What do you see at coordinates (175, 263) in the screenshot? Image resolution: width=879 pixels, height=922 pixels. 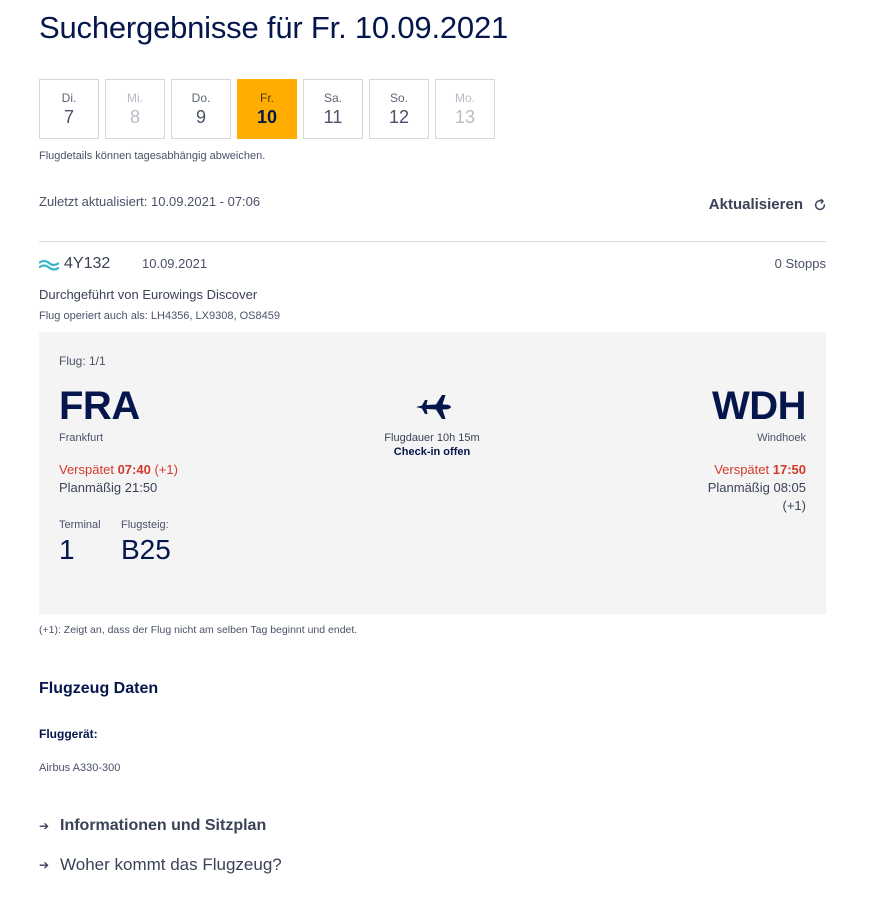 I see `flight-date: 10.09.2021` at bounding box center [175, 263].